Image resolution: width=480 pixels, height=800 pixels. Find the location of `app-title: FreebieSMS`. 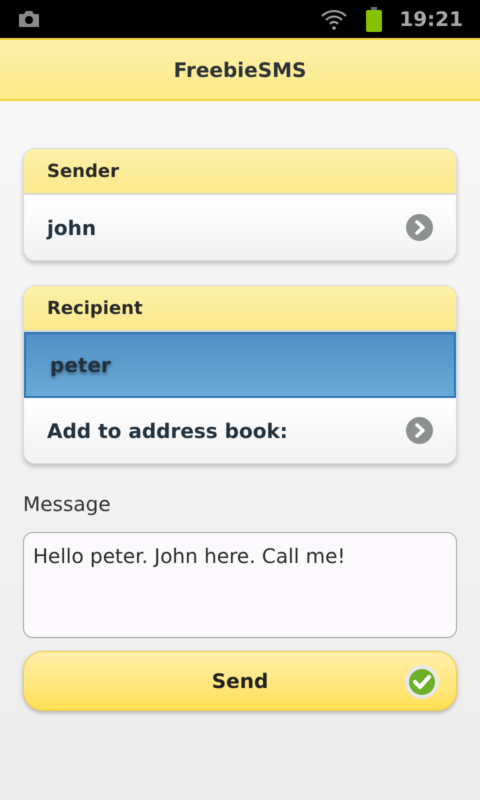

app-title: FreebieSMS is located at coordinates (240, 70).